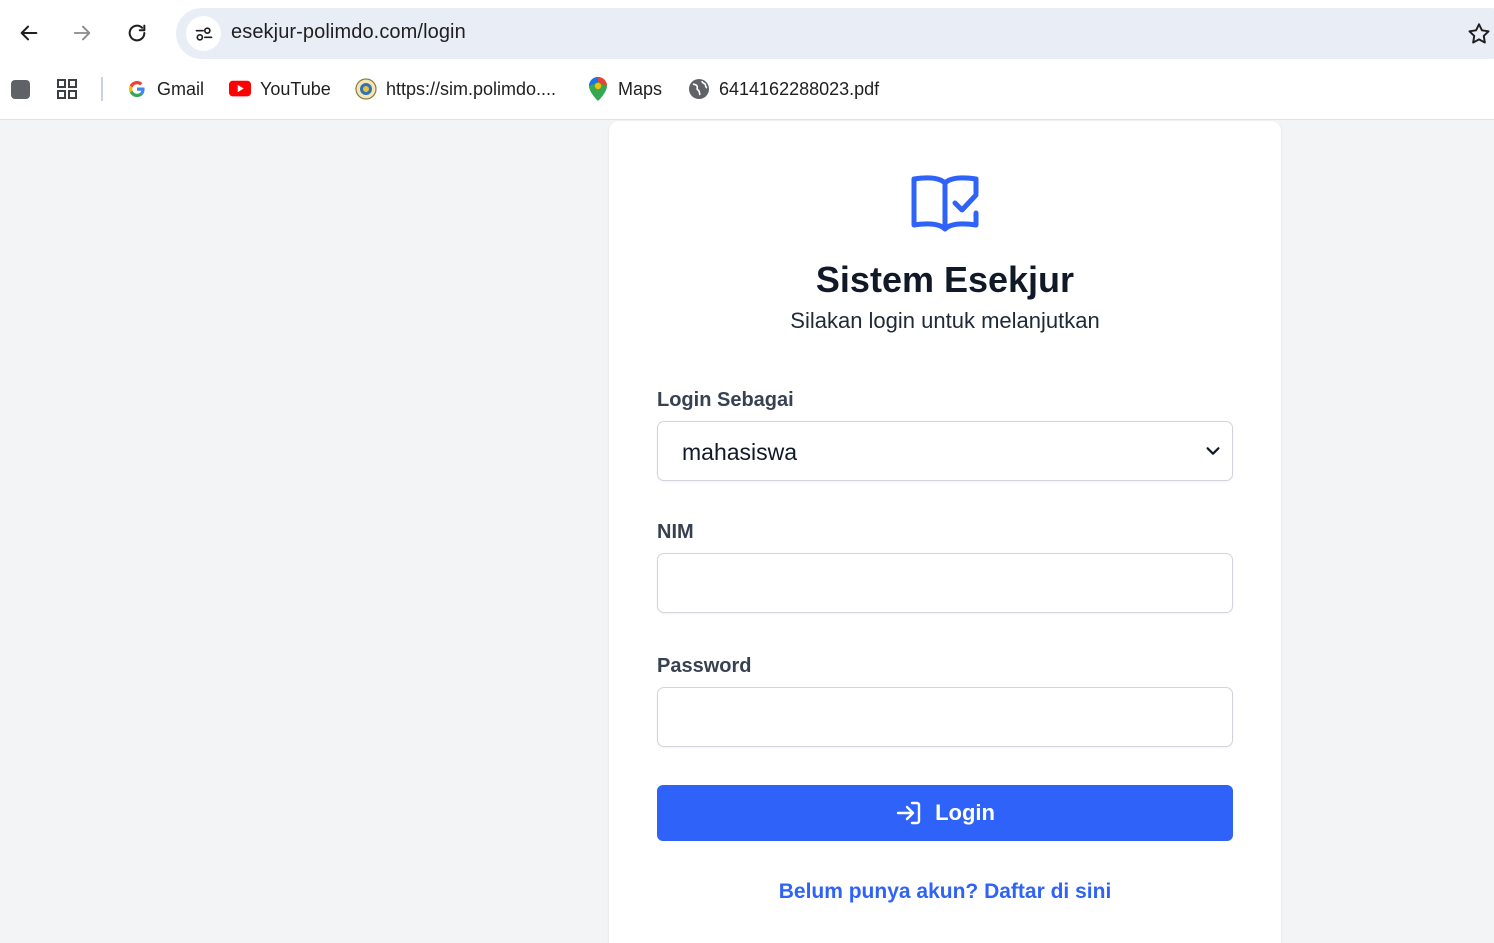 The image size is (1494, 943). Describe the element at coordinates (965, 812) in the screenshot. I see `login-button-label: Login` at that location.